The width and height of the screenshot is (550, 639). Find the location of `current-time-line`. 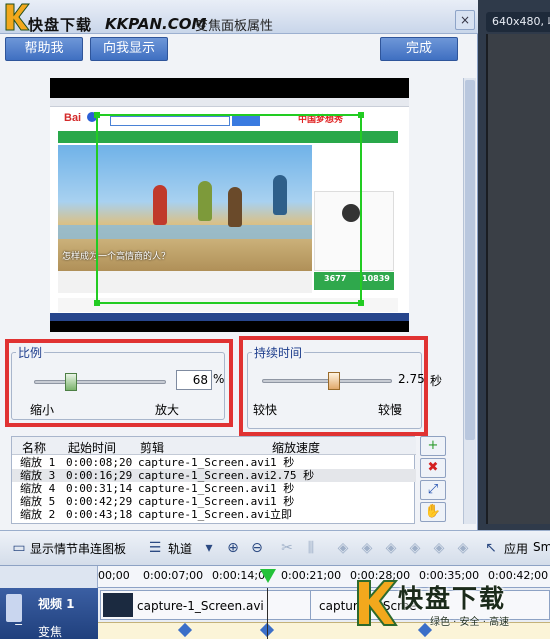

current-time-line is located at coordinates (267, 613).